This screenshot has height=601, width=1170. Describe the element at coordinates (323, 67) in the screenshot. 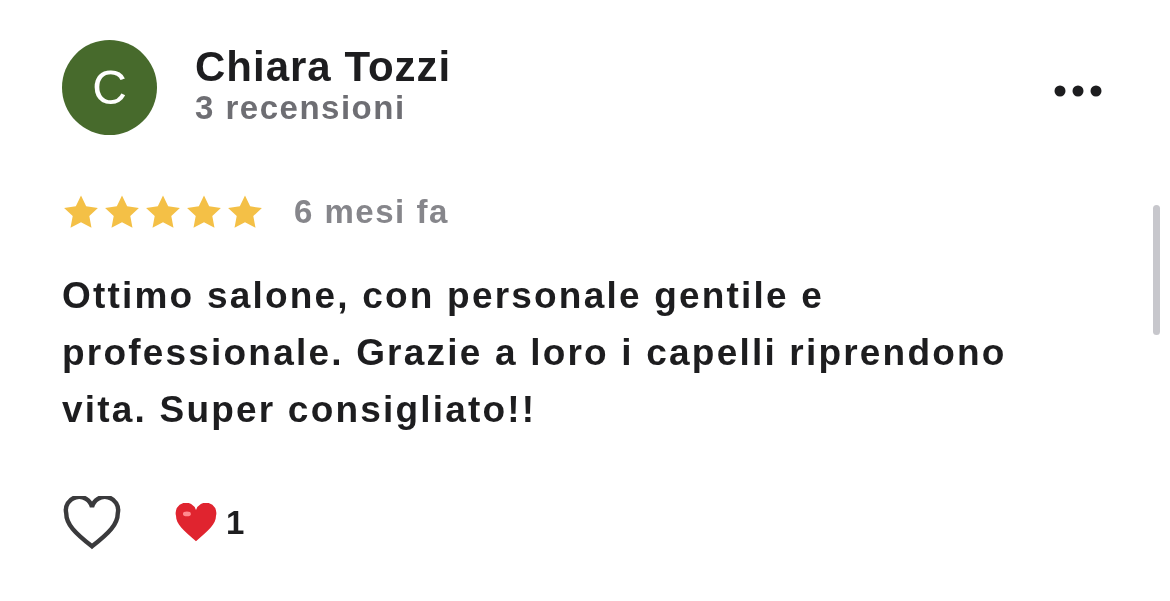

I see `reviewer-name: Chiara Tozzi` at that location.